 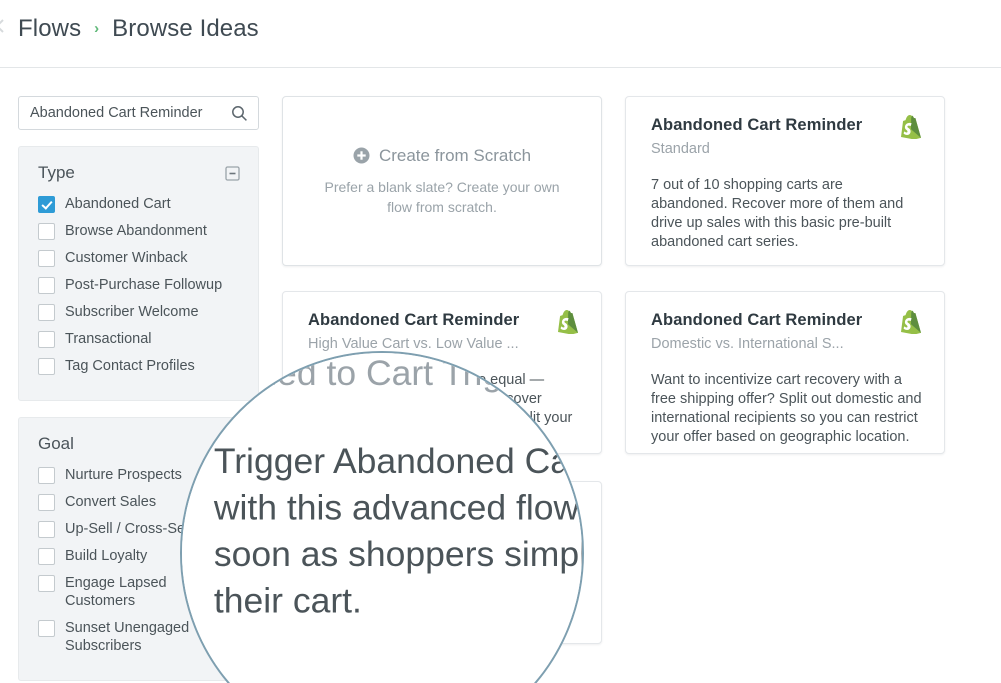 I want to click on filter-option-customer-winback: Customer Winback, so click(x=139, y=258).